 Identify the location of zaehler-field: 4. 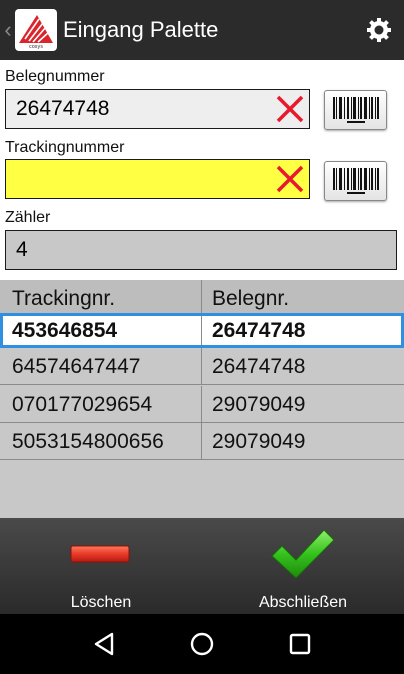
(201, 250).